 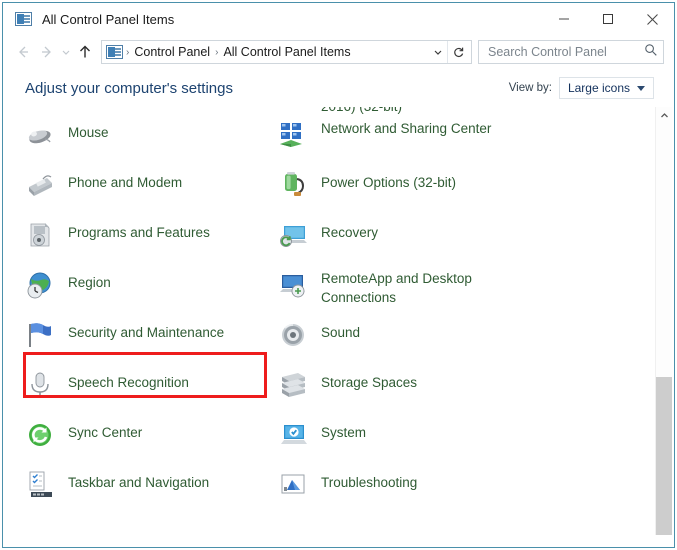 What do you see at coordinates (344, 432) in the screenshot?
I see `item-label: System` at bounding box center [344, 432].